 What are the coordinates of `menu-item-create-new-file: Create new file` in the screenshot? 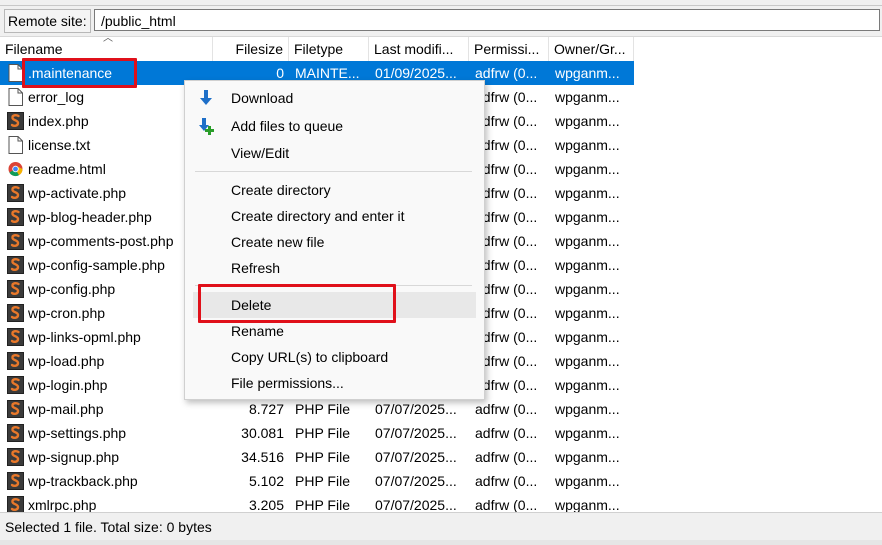 It's located at (333, 242).